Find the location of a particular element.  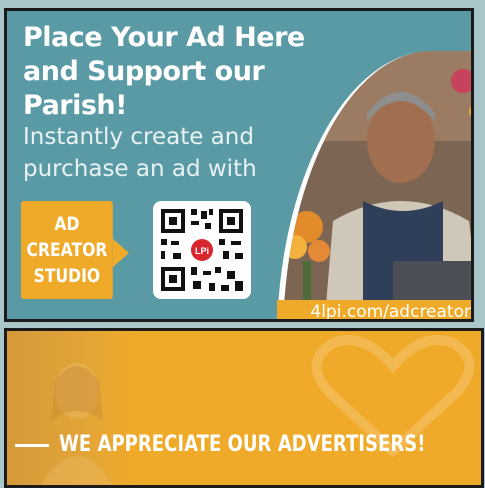

faded-person-image is located at coordinates (72, 408).